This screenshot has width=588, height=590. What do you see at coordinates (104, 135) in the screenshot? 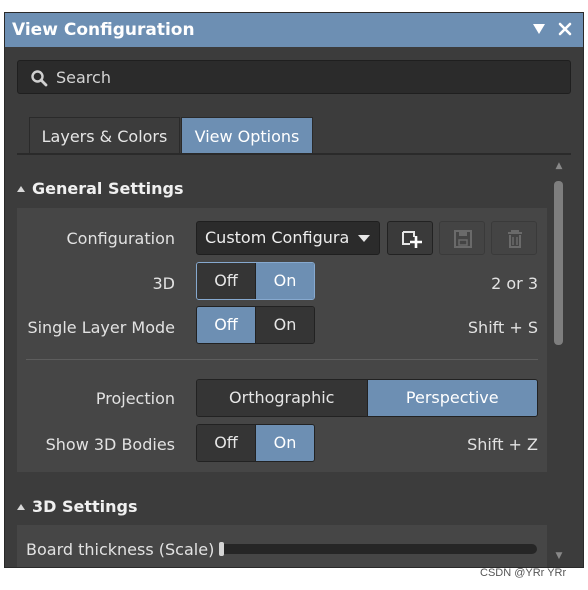
I see `tab-layers-colors: Layers & Colors` at bounding box center [104, 135].